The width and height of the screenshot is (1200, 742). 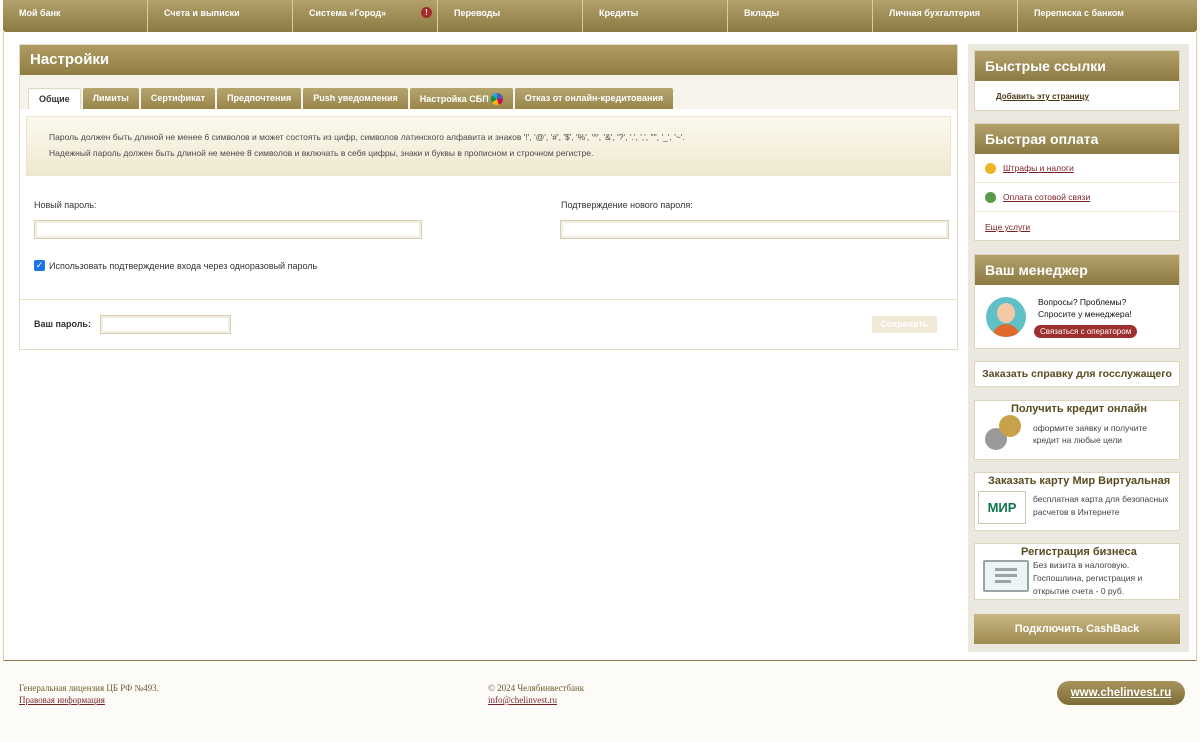 What do you see at coordinates (1081, 565) in the screenshot?
I see `business-line: Без визита в налоговую.` at bounding box center [1081, 565].